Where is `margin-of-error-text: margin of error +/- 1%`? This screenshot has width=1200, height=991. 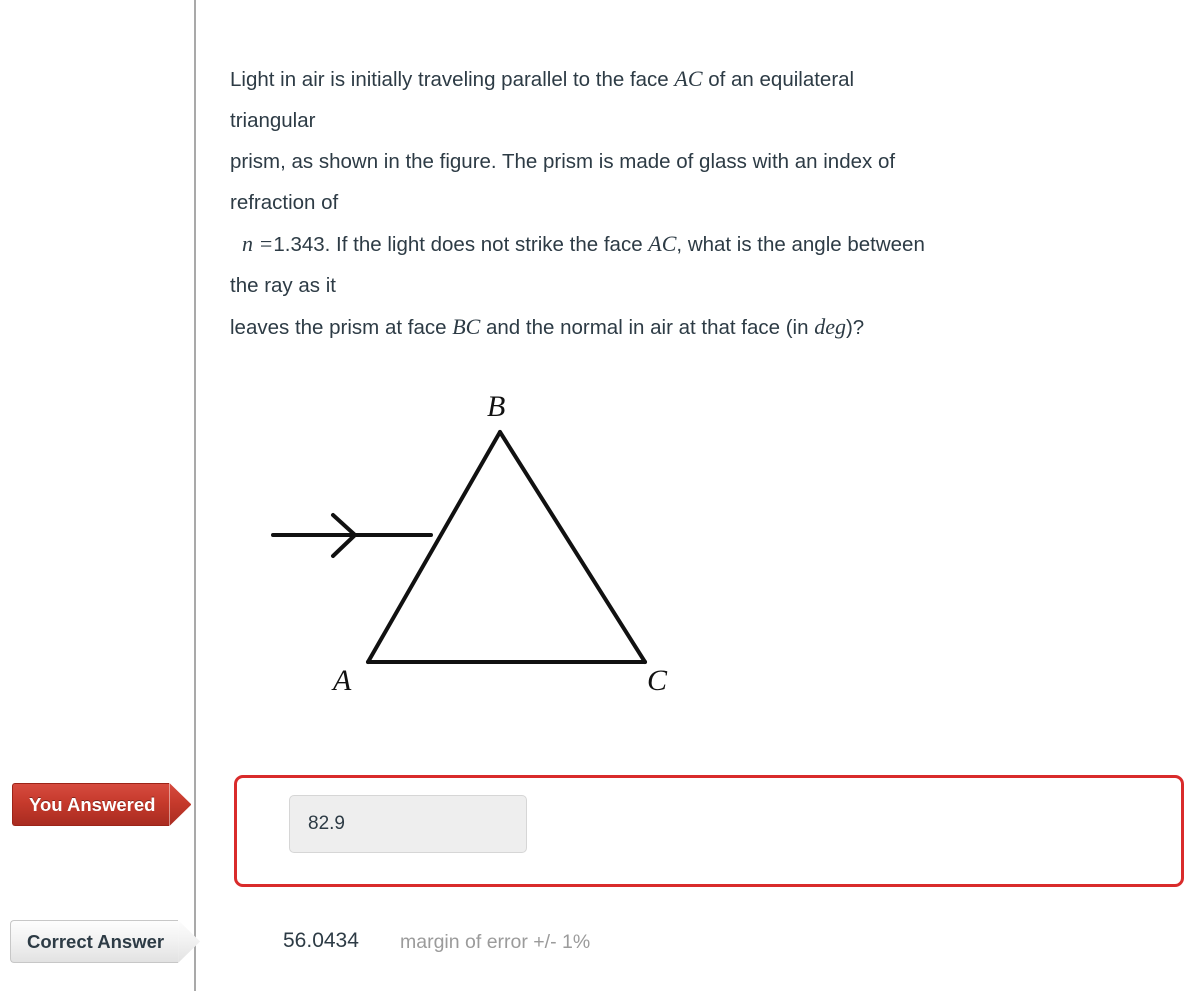
margin-of-error-text: margin of error +/- 1% is located at coordinates (495, 942).